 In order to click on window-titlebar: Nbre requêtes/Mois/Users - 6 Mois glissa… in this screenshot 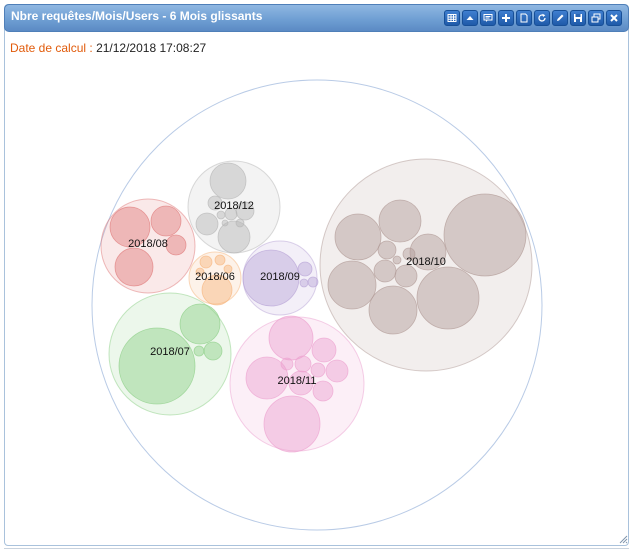, I will do `click(316, 18)`.